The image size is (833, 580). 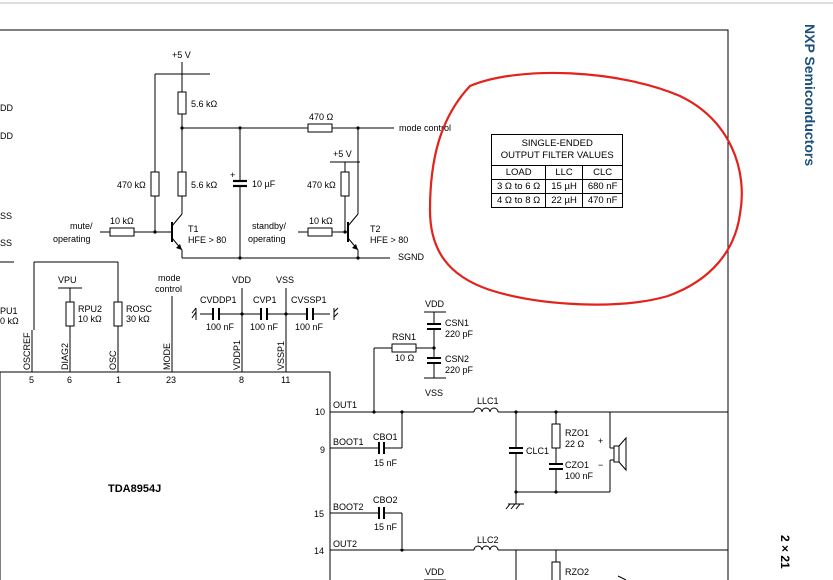 I want to click on edge-label-pu1: PU1, so click(x=9, y=311).